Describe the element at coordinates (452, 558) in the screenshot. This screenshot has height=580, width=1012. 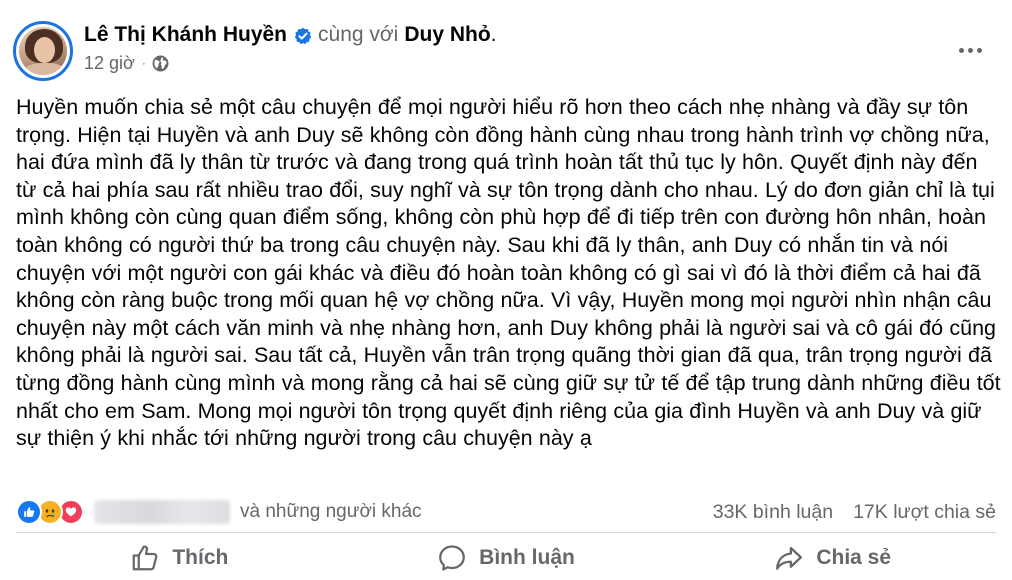
I see `comment-bubble-icon` at that location.